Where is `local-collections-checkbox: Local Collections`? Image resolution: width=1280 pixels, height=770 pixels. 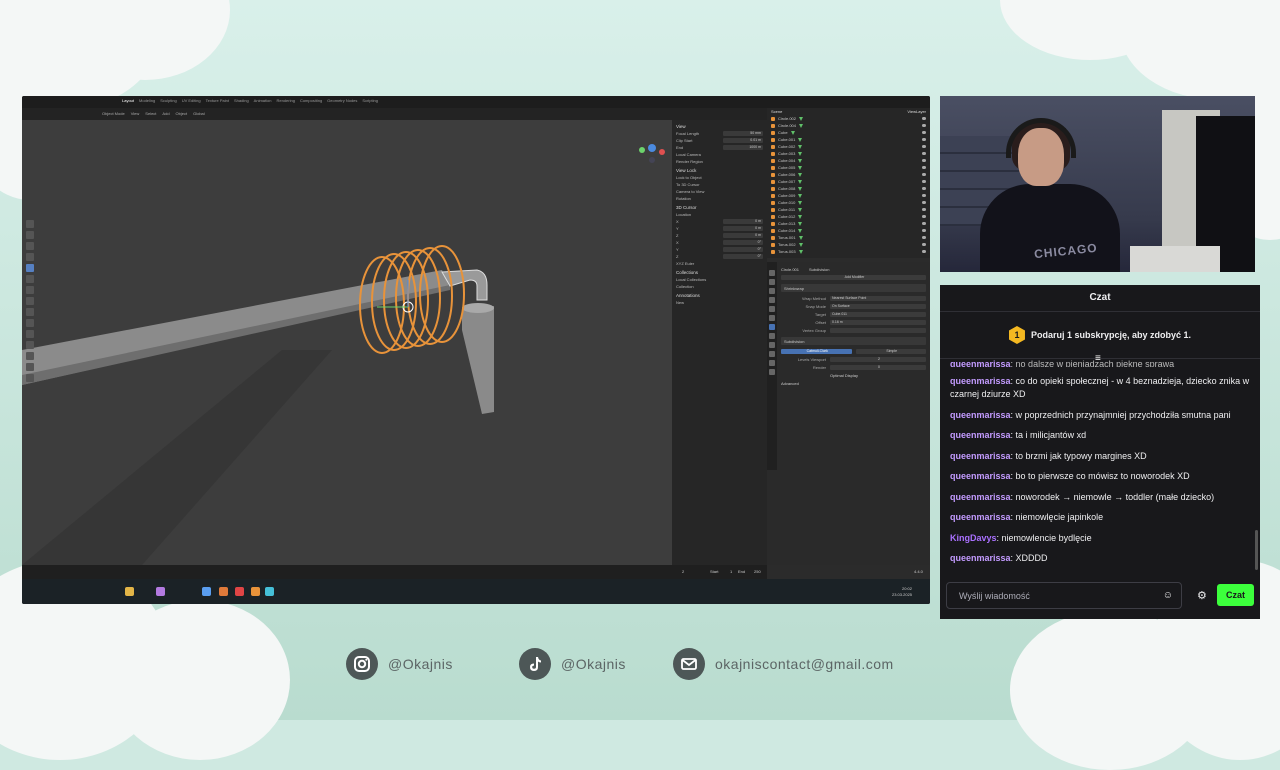
local-collections-checkbox: Local Collections is located at coordinates (719, 279).